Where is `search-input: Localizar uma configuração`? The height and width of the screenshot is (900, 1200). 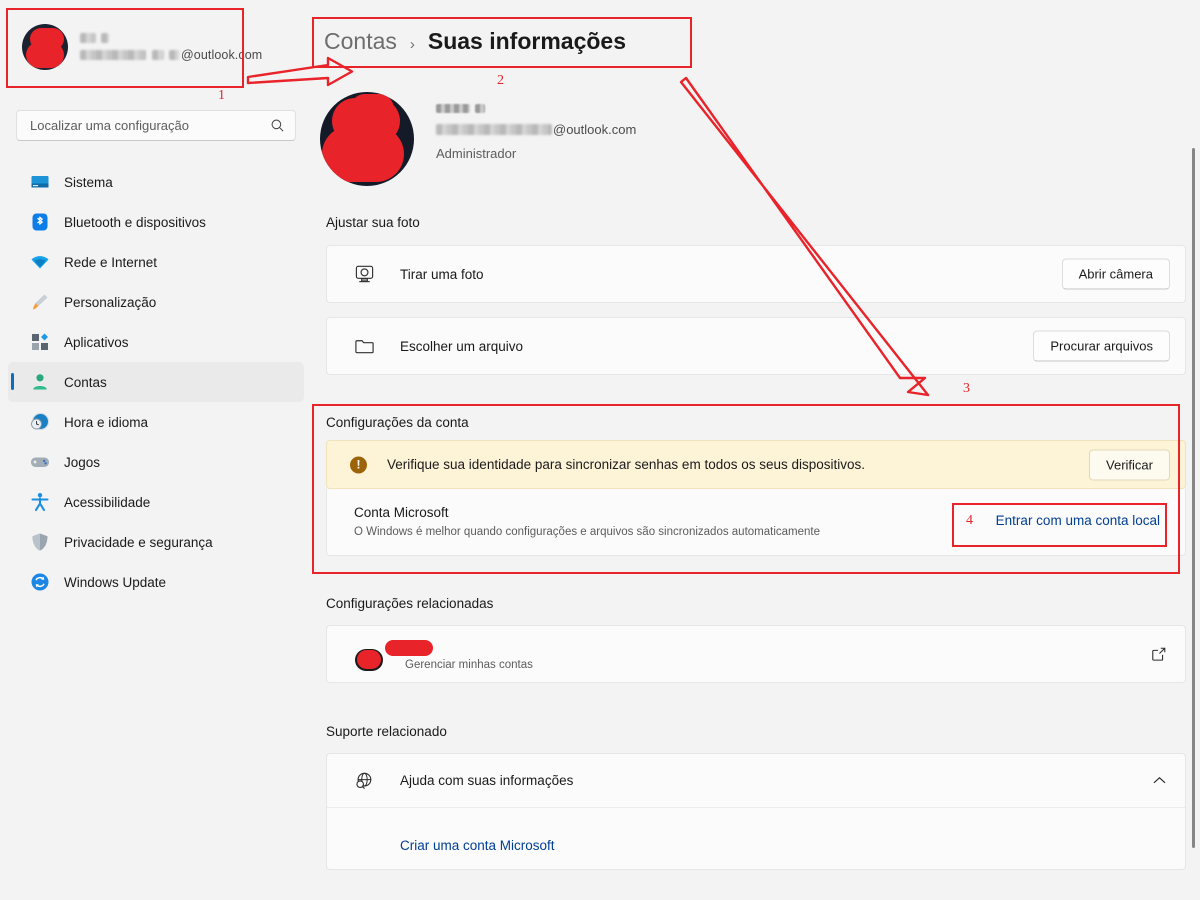
search-input: Localizar uma configuração is located at coordinates (156, 125).